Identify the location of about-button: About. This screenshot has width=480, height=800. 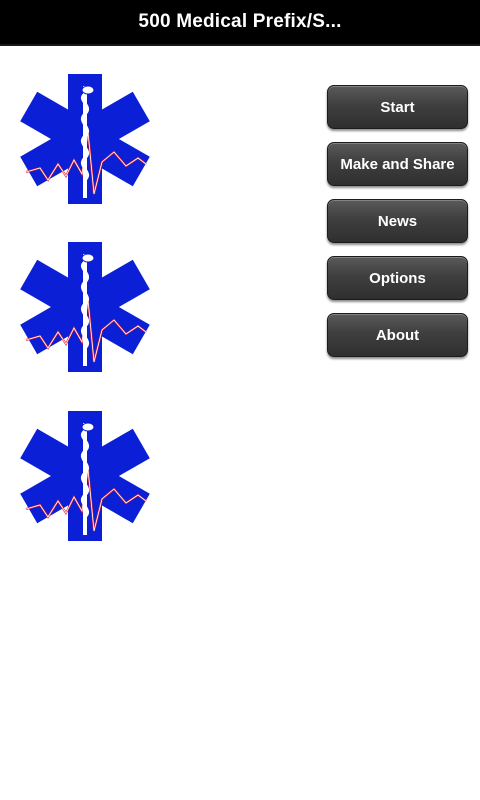
(397, 335).